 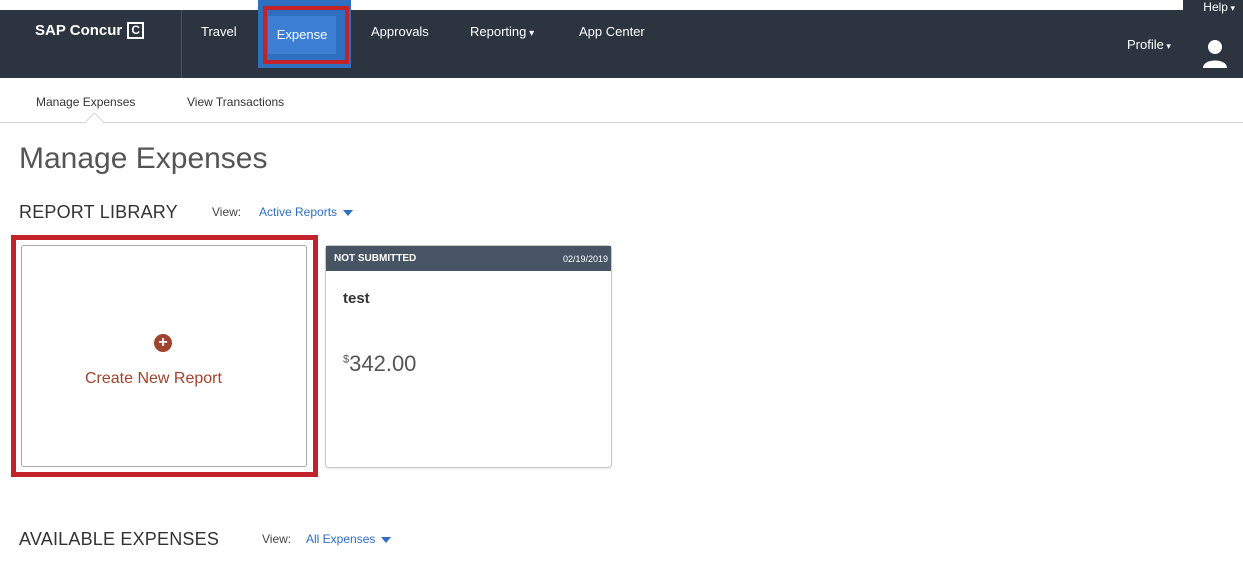 I want to click on nav-item-app-center: App Center, so click(x=612, y=31).